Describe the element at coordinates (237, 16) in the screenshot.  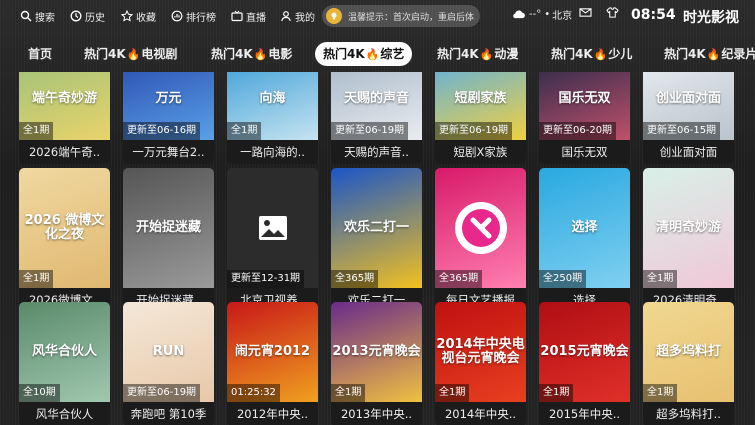
I see `tv-icon` at that location.